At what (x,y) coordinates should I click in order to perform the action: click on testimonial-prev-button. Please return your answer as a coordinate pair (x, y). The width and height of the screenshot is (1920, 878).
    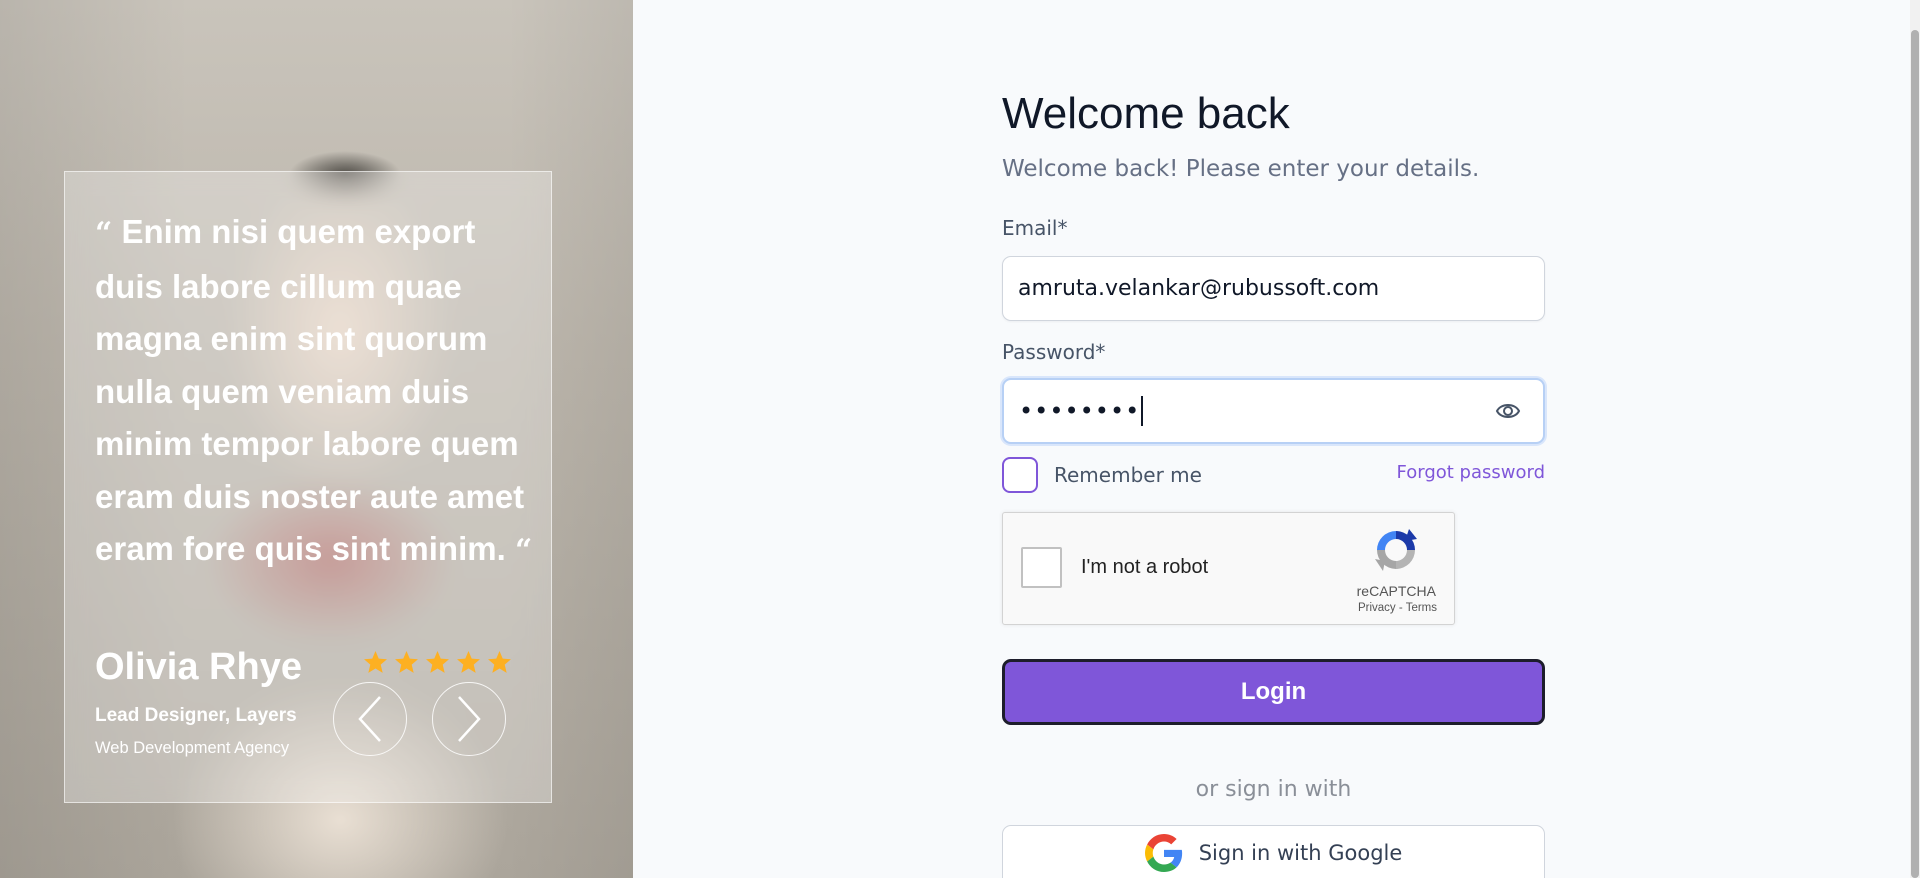
    Looking at the image, I should click on (370, 719).